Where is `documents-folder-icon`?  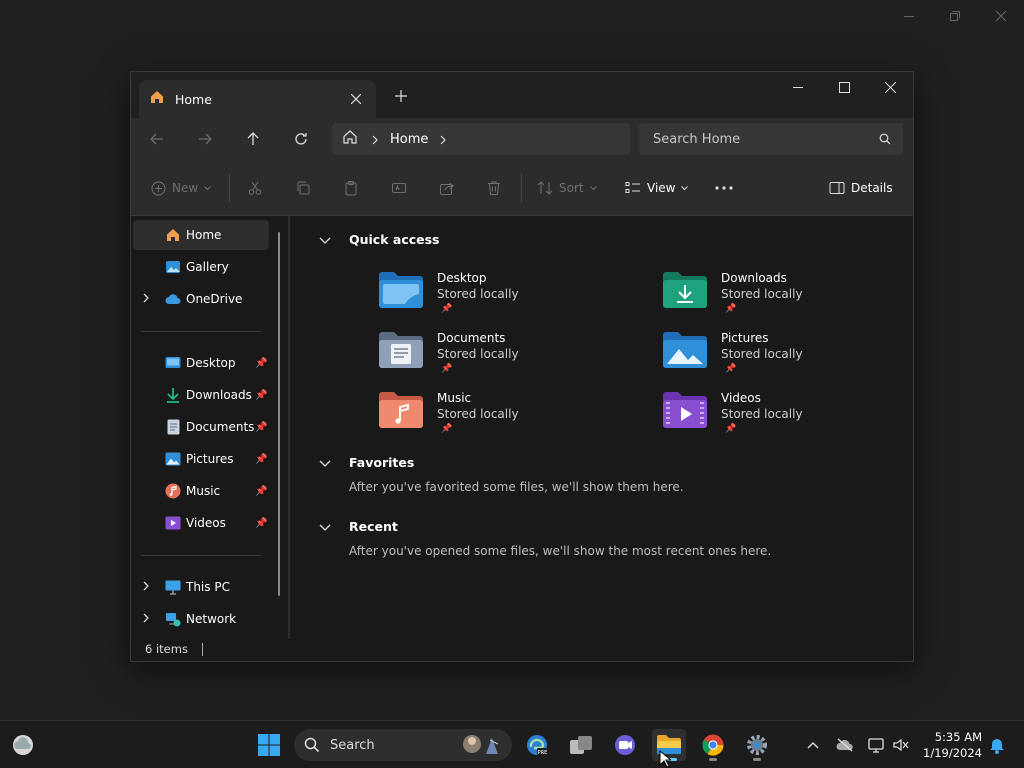
documents-folder-icon is located at coordinates (401, 350).